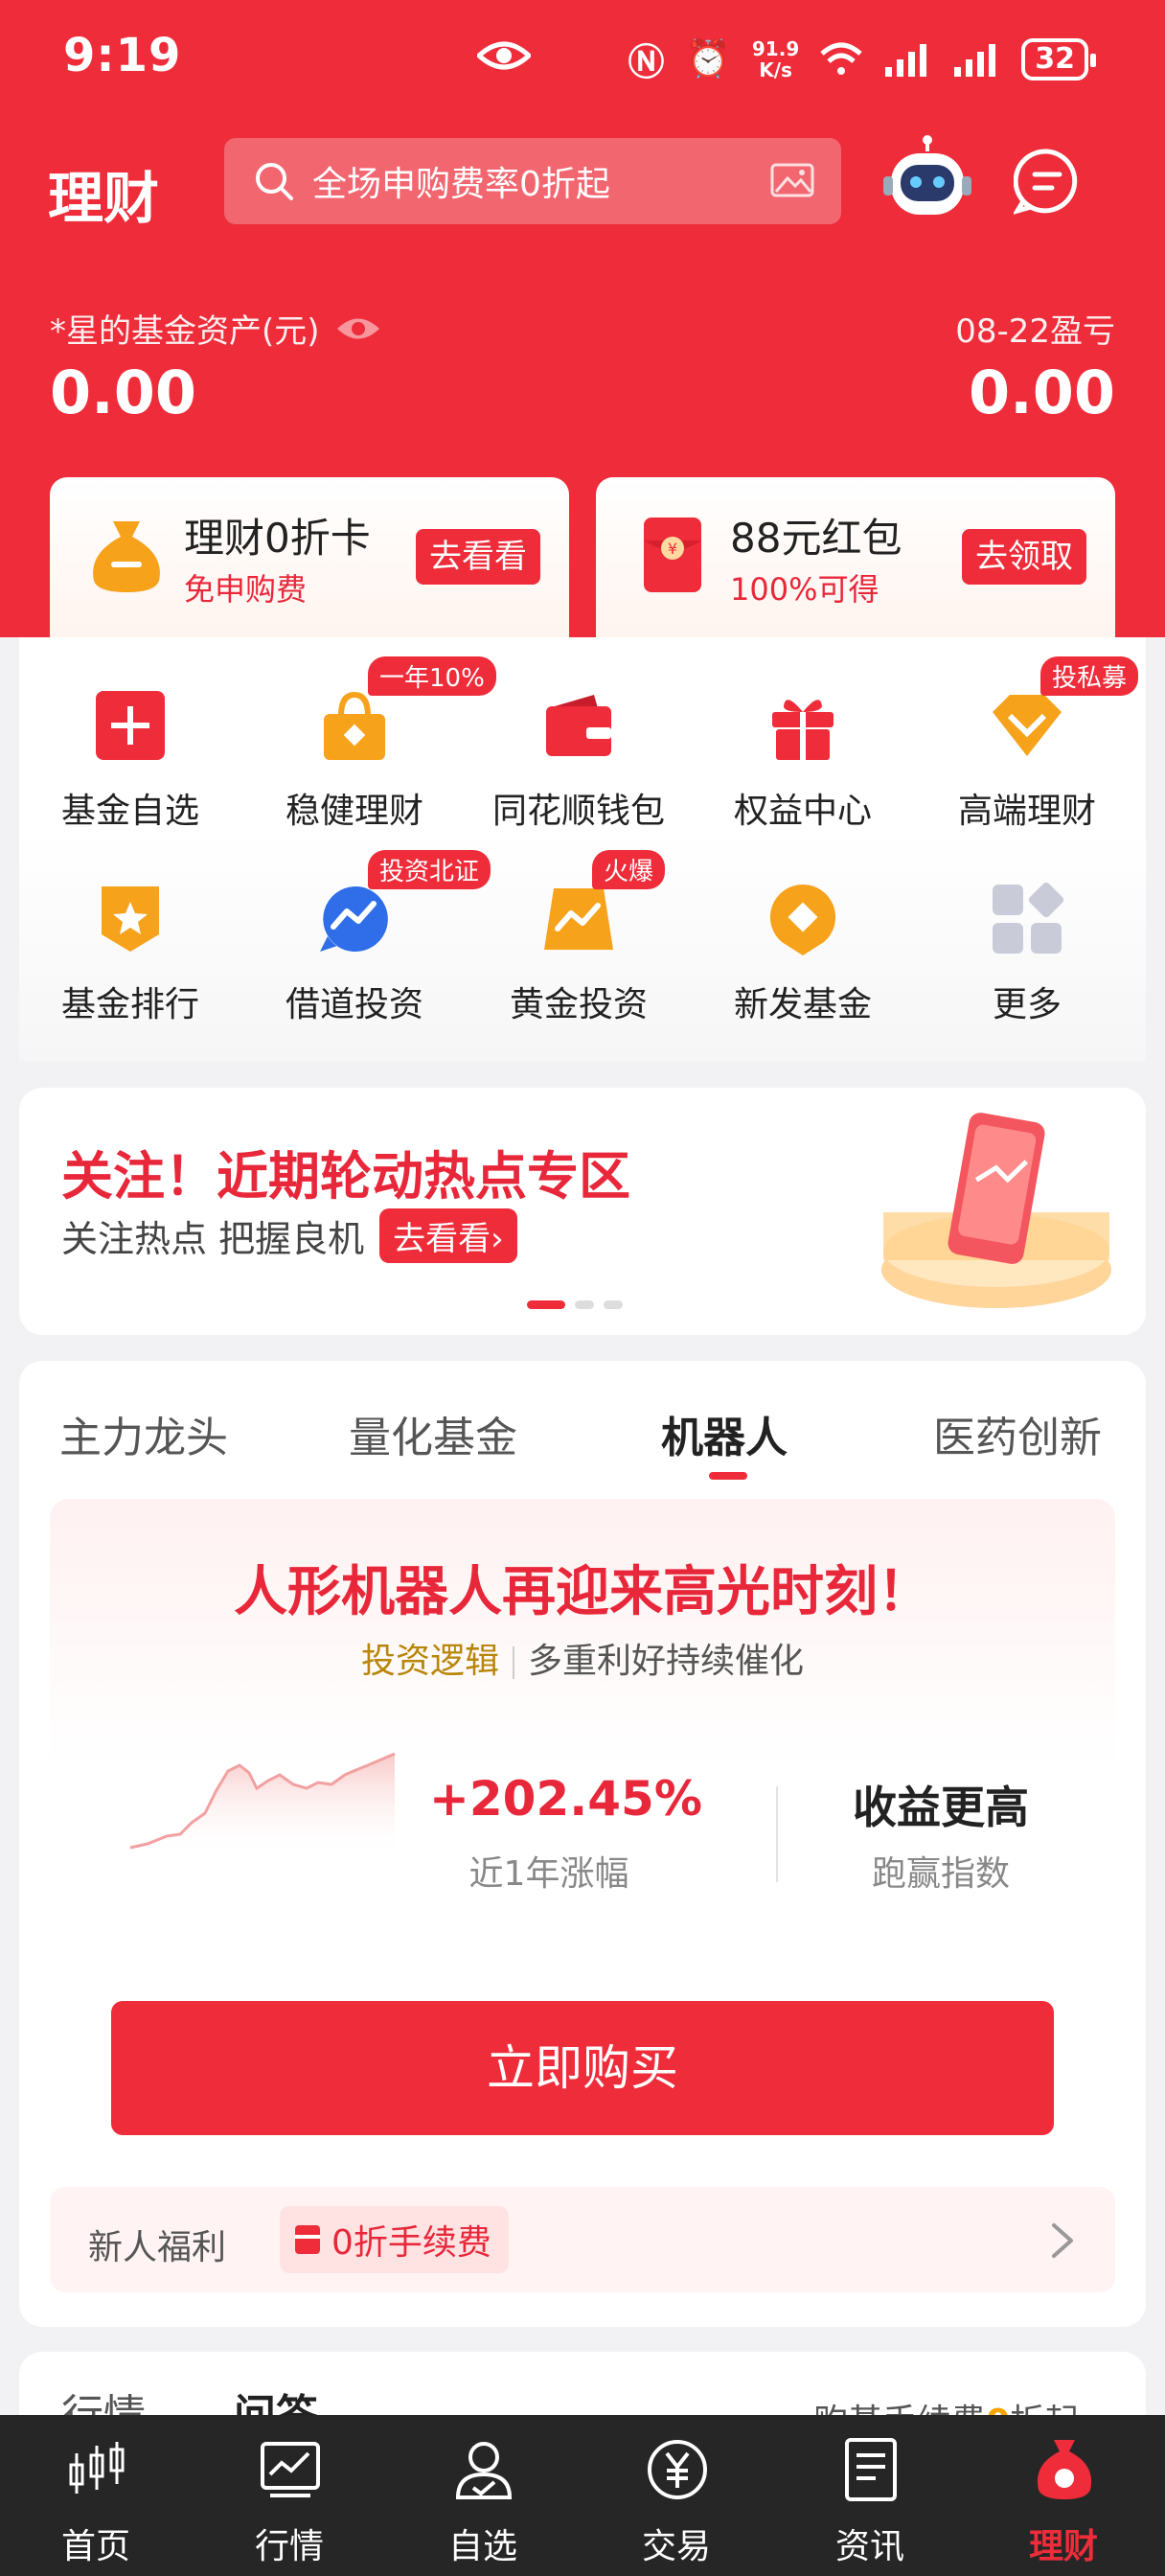 The height and width of the screenshot is (2576, 1165). I want to click on promo-card-red-packet: ¥ 88元红包 100%可得 去领取, so click(855, 558).